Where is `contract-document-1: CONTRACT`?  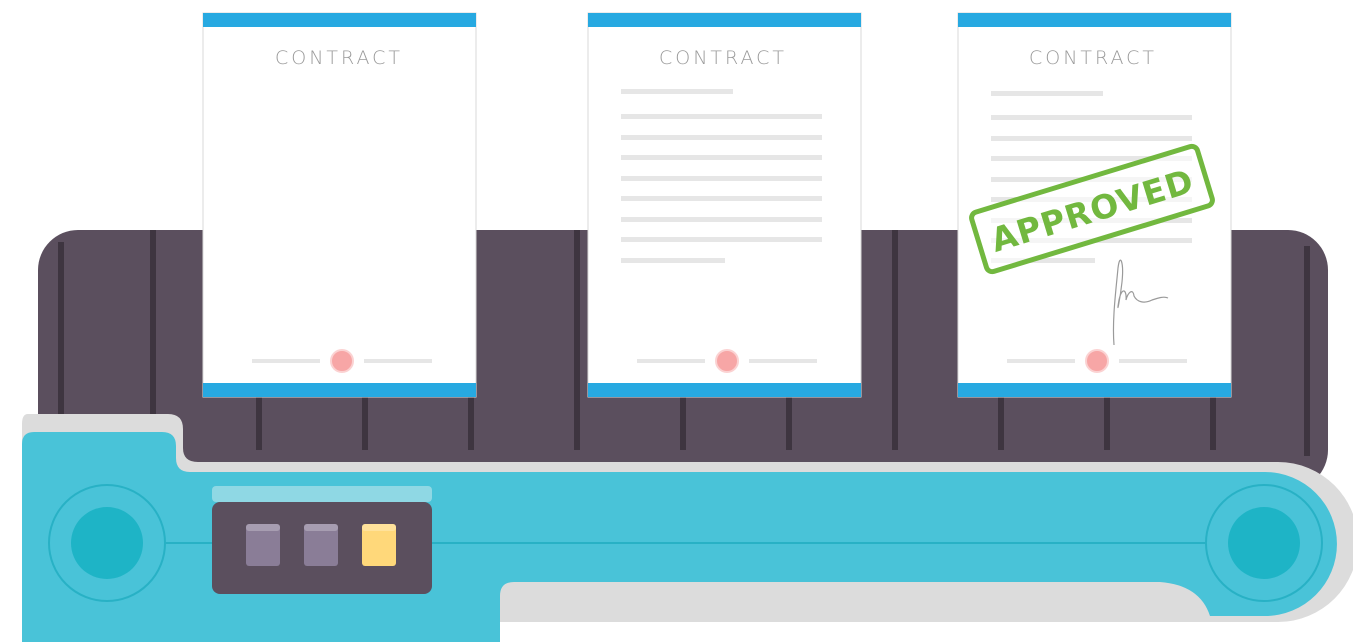 contract-document-1: CONTRACT is located at coordinates (339, 205).